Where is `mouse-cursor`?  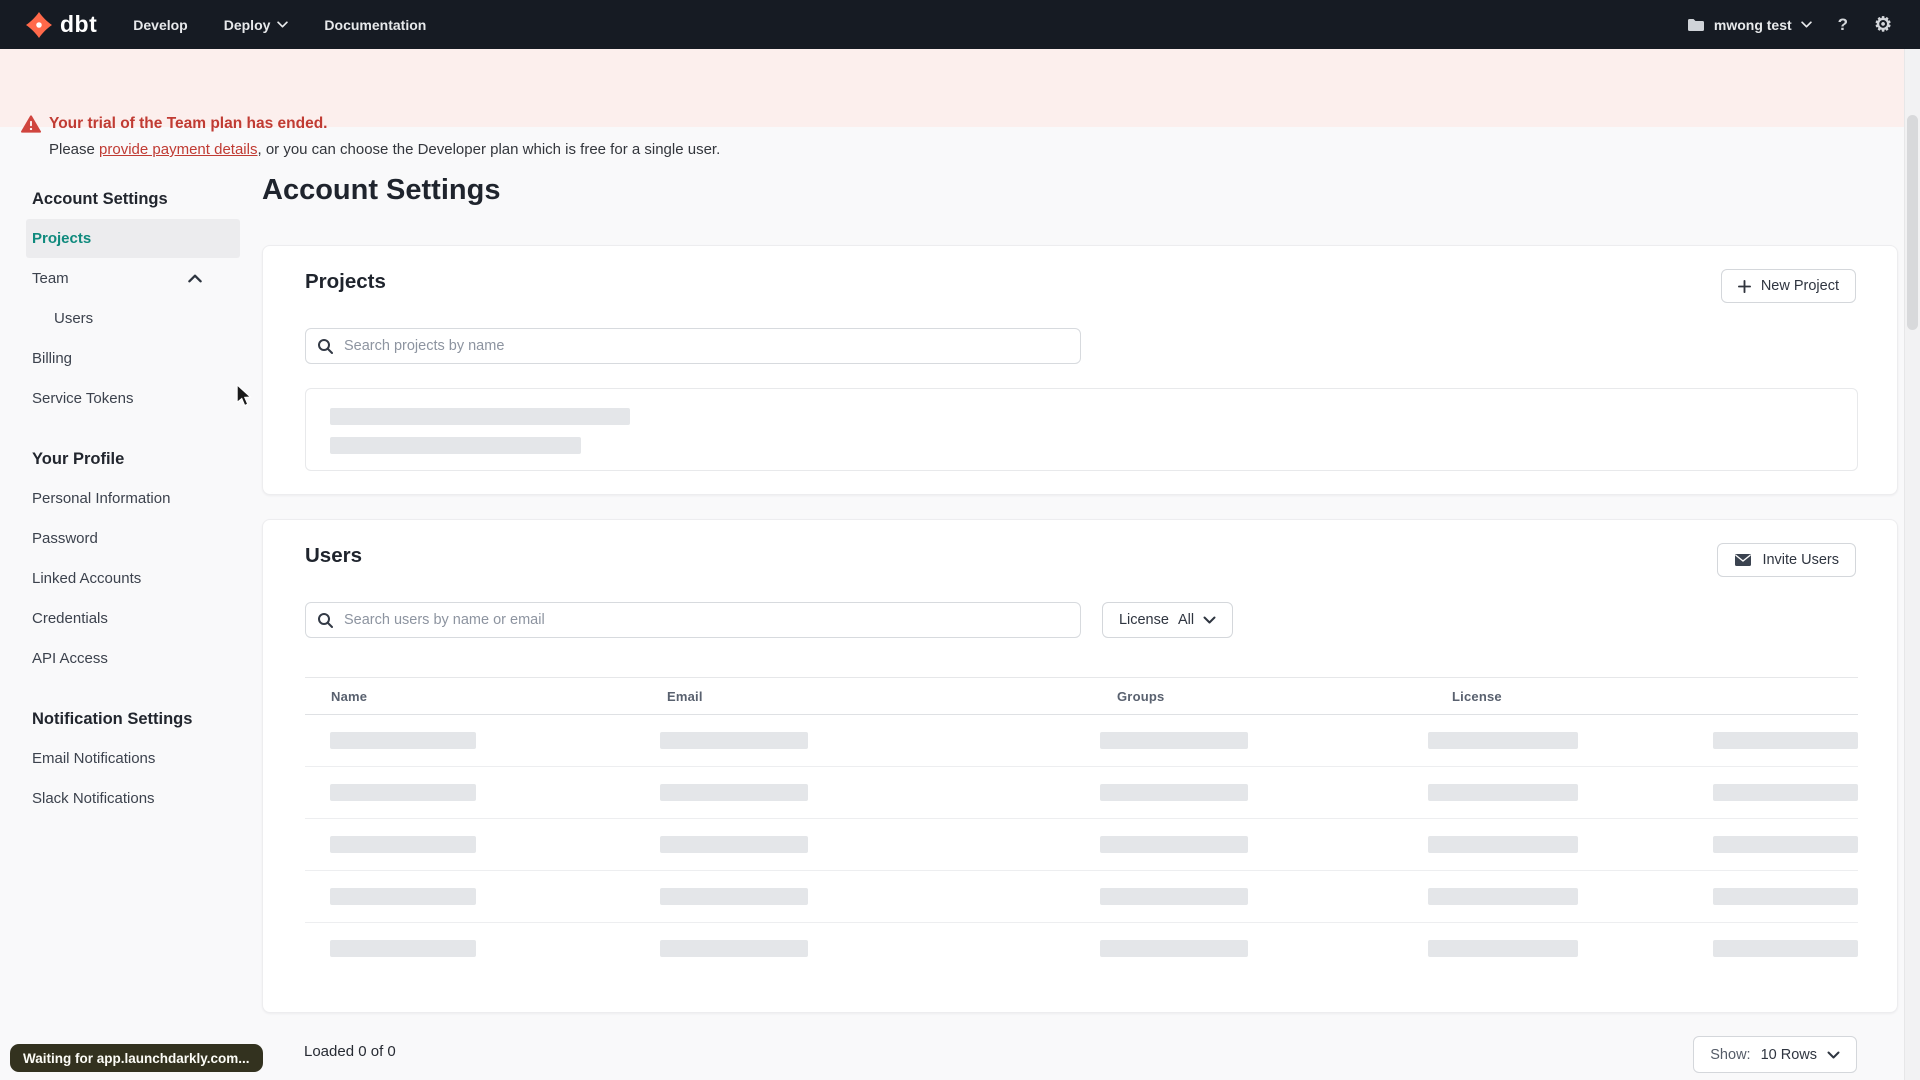 mouse-cursor is located at coordinates (244, 395).